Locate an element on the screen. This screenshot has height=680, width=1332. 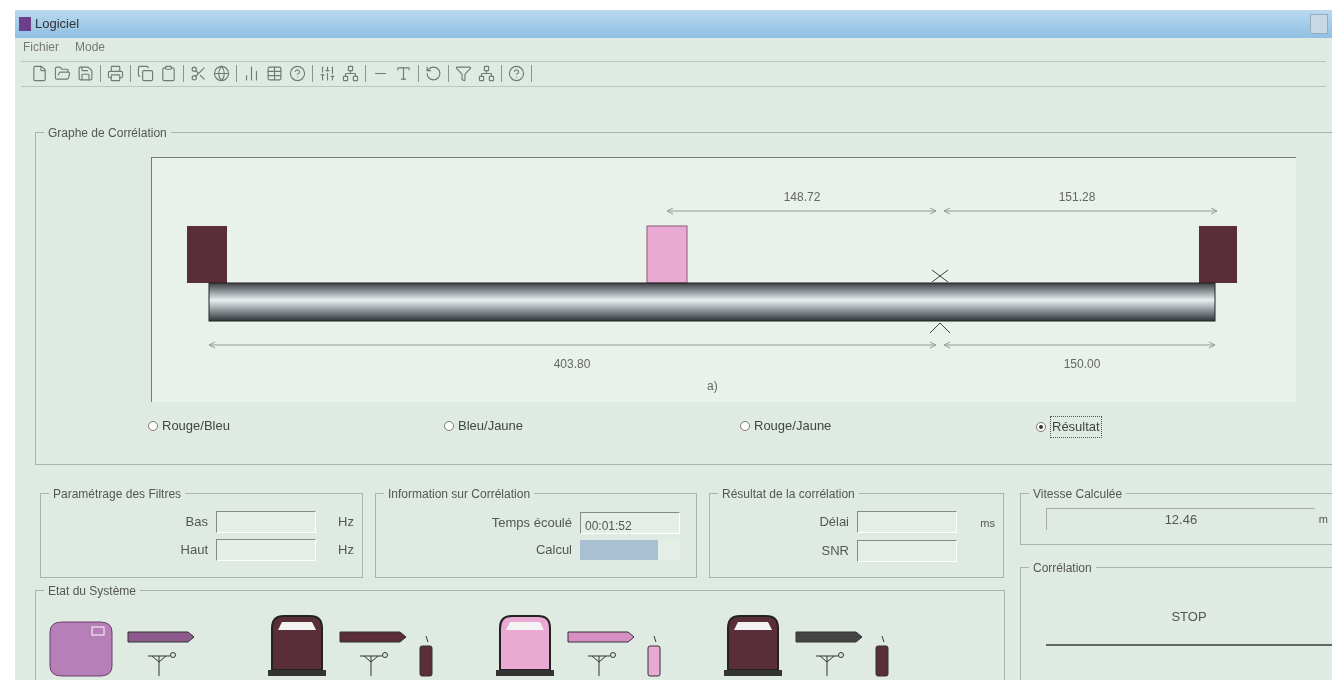
app-icon is located at coordinates (25, 24).